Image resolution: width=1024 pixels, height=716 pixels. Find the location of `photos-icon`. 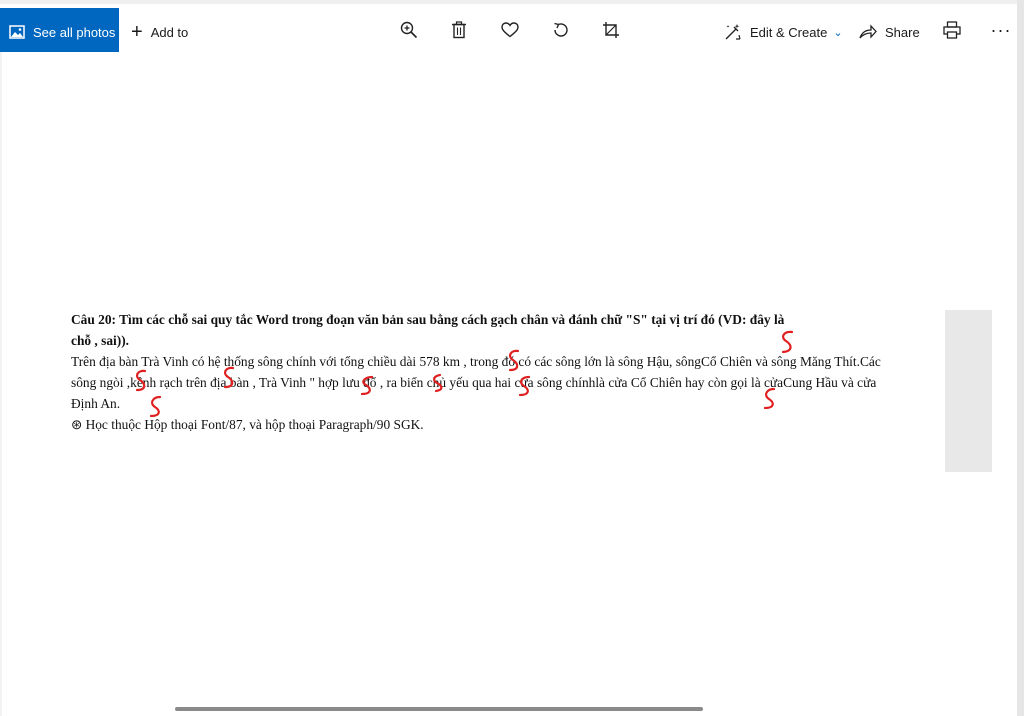

photos-icon is located at coordinates (17, 32).